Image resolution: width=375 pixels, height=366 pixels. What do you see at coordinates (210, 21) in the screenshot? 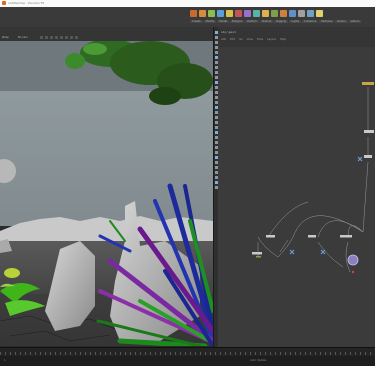
I see `shelf-tab: Modify` at bounding box center [210, 21].